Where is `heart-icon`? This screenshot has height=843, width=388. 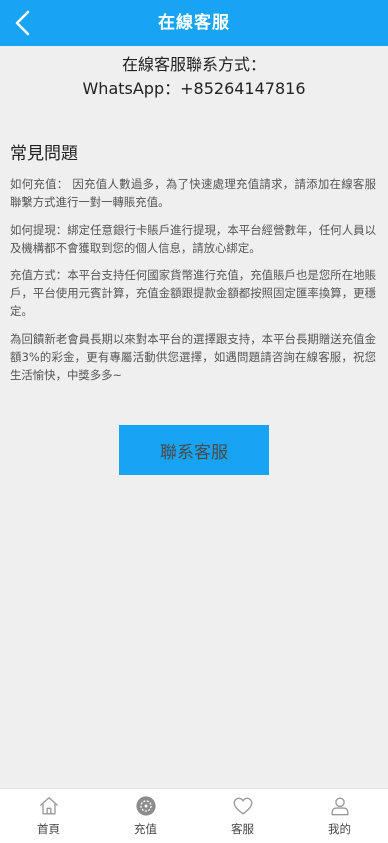 heart-icon is located at coordinates (243, 806).